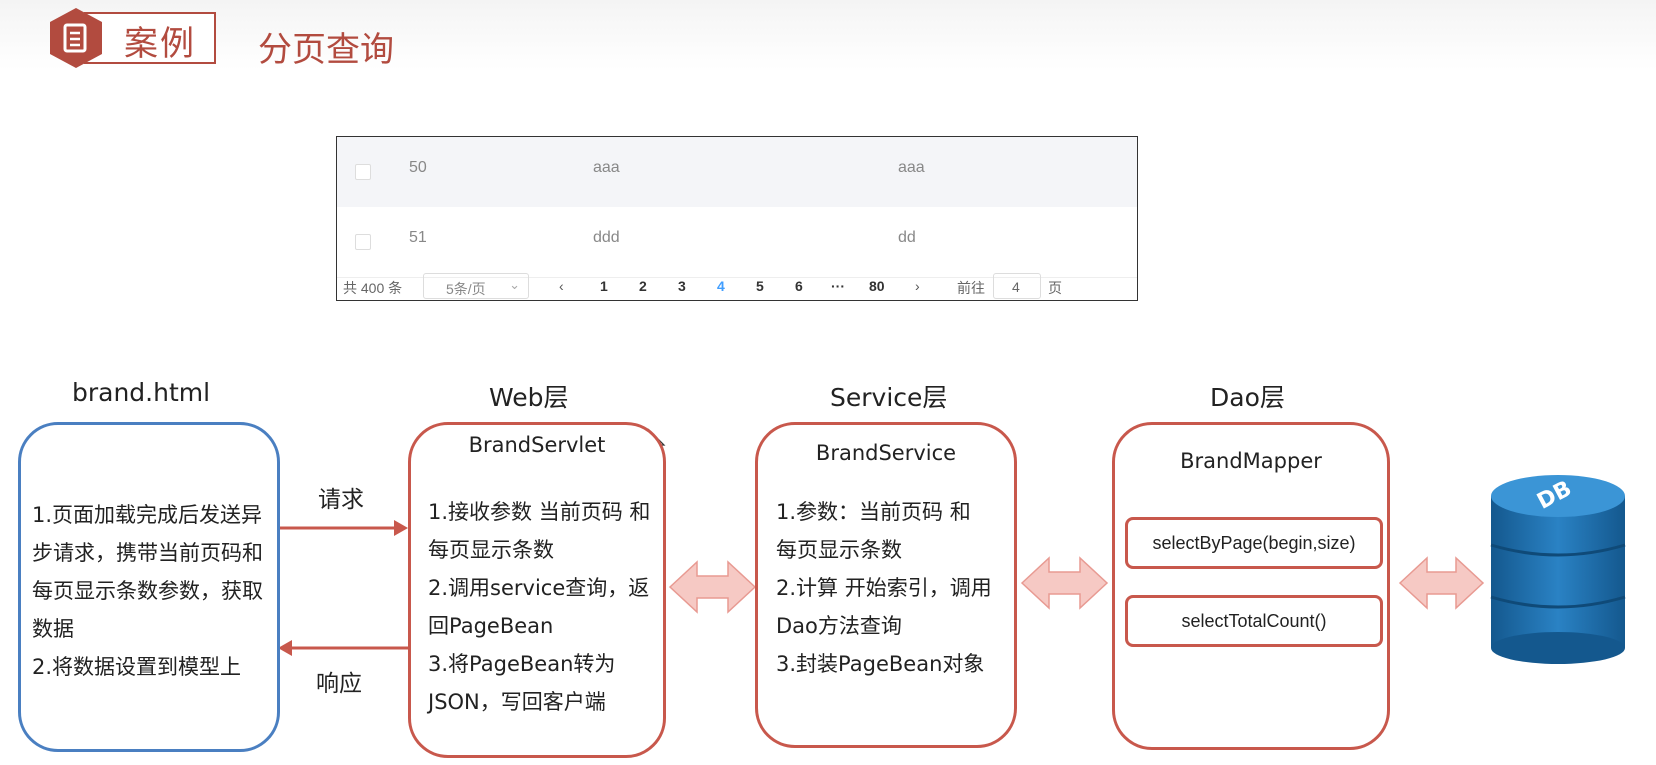  I want to click on double-arrow-service-dao, so click(1064, 583).